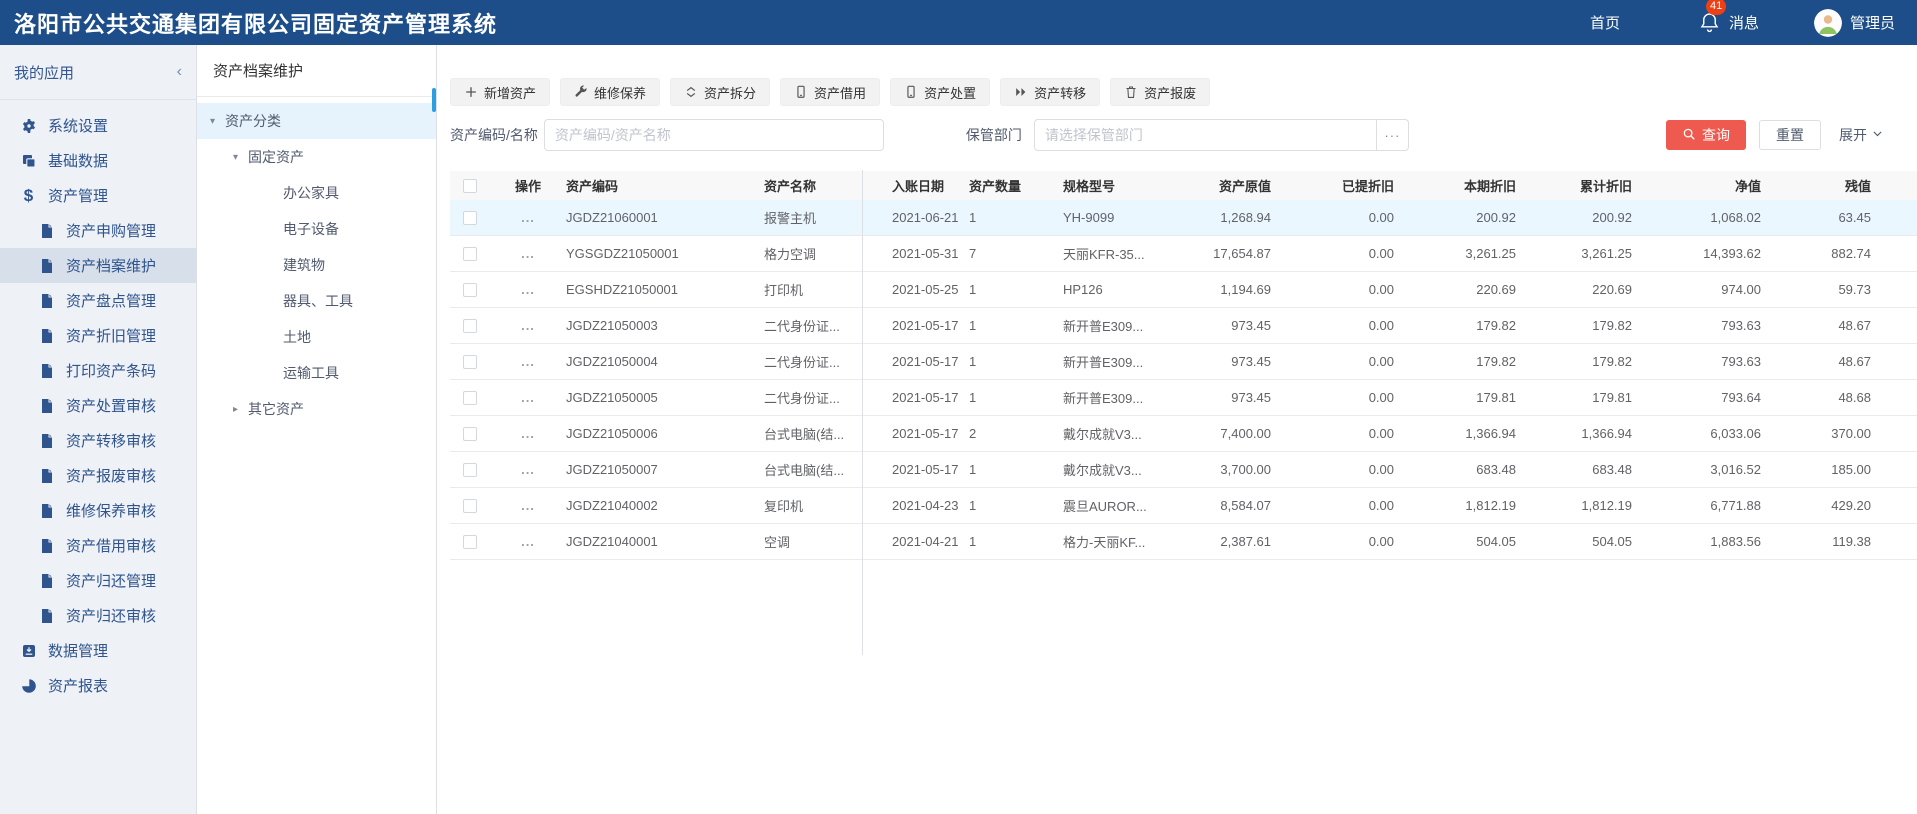 The width and height of the screenshot is (1917, 814). Describe the element at coordinates (316, 157) in the screenshot. I see `tree-node-固定资产: ▾ 固定资产` at that location.